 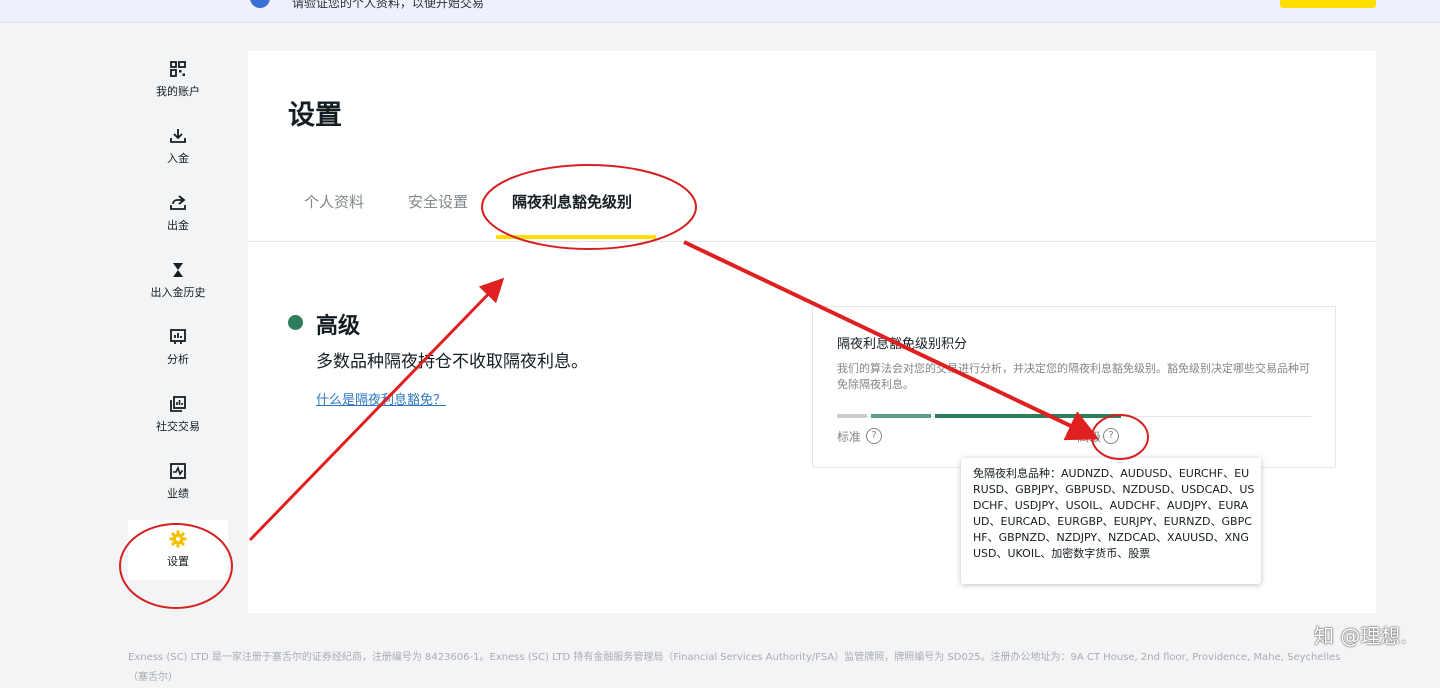 What do you see at coordinates (178, 336) in the screenshot?
I see `analytics-icon` at bounding box center [178, 336].